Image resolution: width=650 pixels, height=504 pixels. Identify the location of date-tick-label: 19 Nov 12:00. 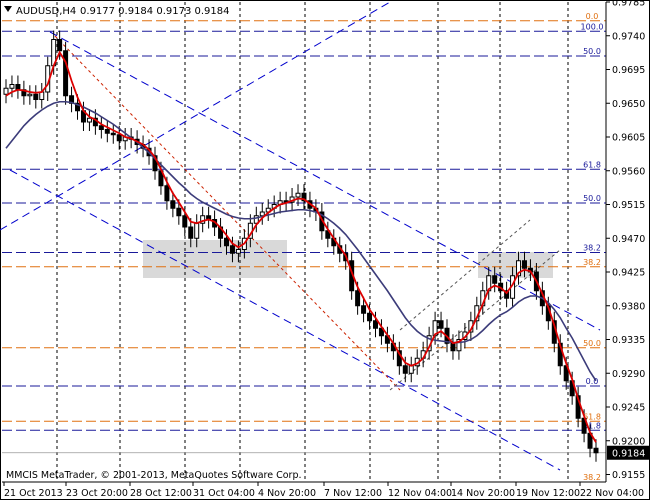
(548, 493).